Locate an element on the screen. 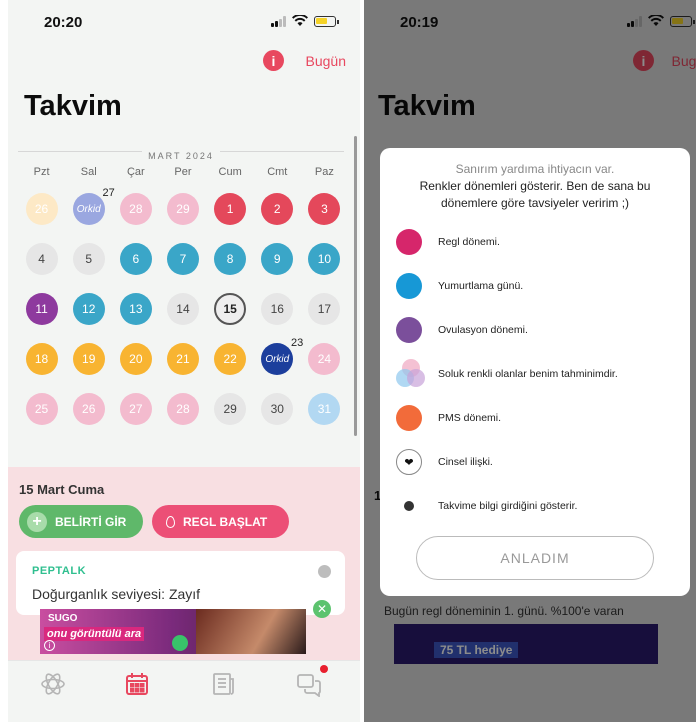 The height and width of the screenshot is (722, 696). calendar-day: 15 is located at coordinates (230, 309).